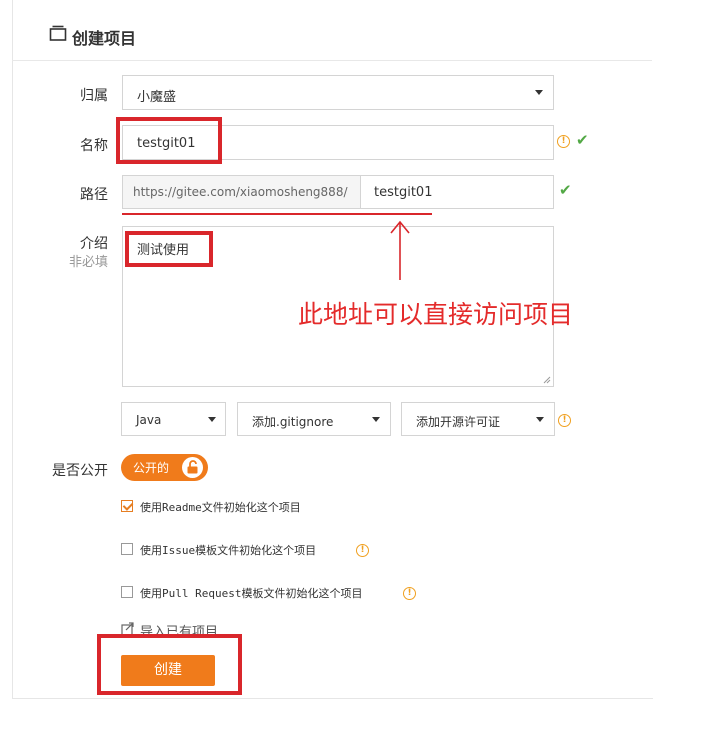 Image resolution: width=701 pixels, height=741 pixels. What do you see at coordinates (403, 192) in the screenshot?
I see `path-input-value: testgit01` at bounding box center [403, 192].